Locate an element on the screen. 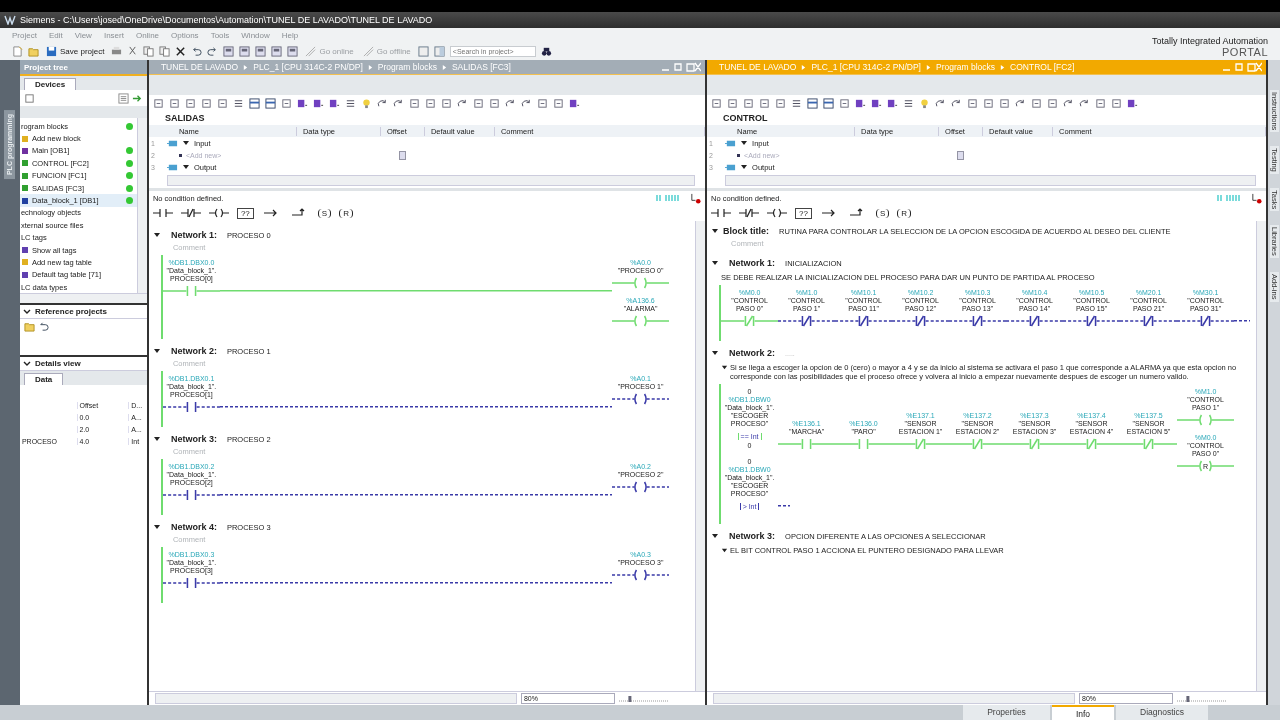  data-tab: Data is located at coordinates (43, 379).